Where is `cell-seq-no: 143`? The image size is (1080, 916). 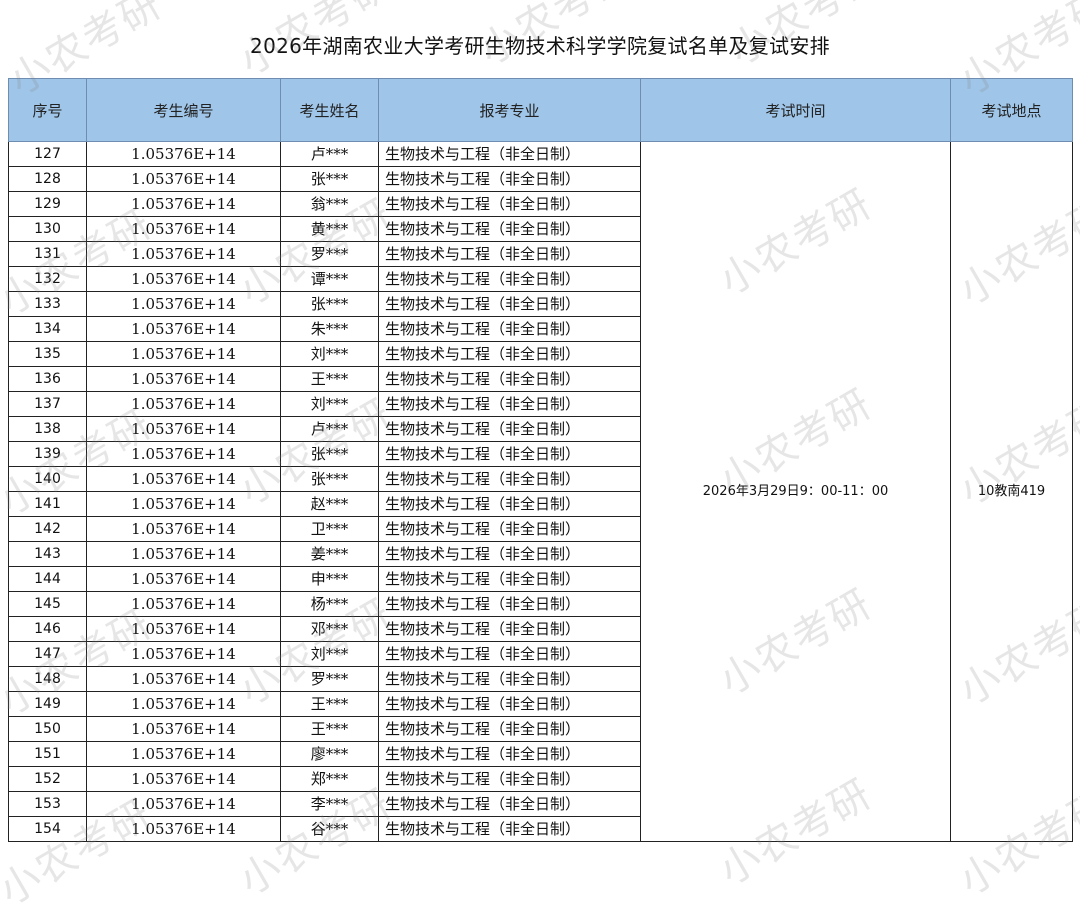 cell-seq-no: 143 is located at coordinates (47, 554).